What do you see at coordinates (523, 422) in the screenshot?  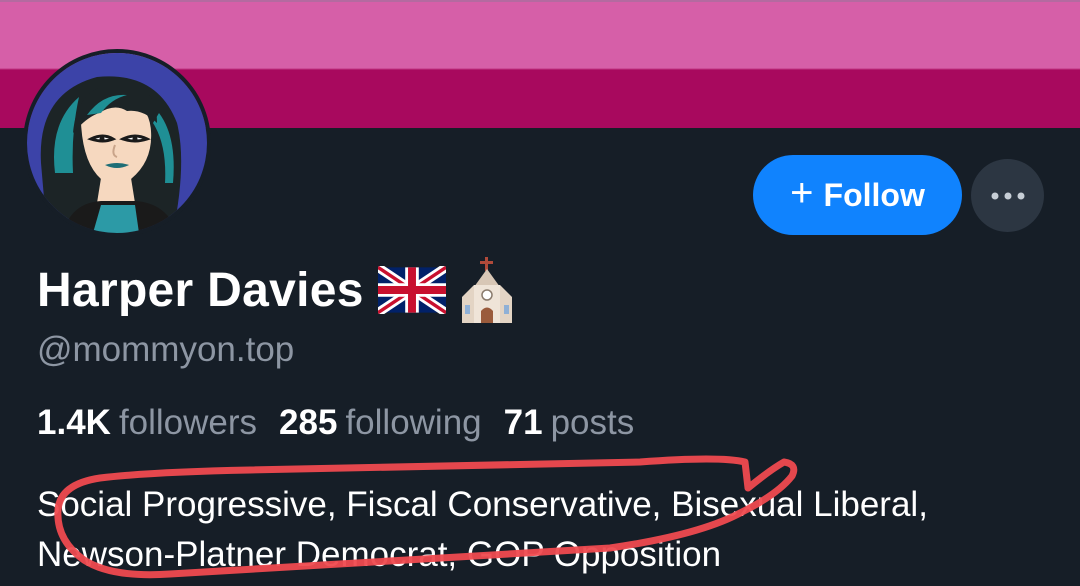 I see `posts-count: 71` at bounding box center [523, 422].